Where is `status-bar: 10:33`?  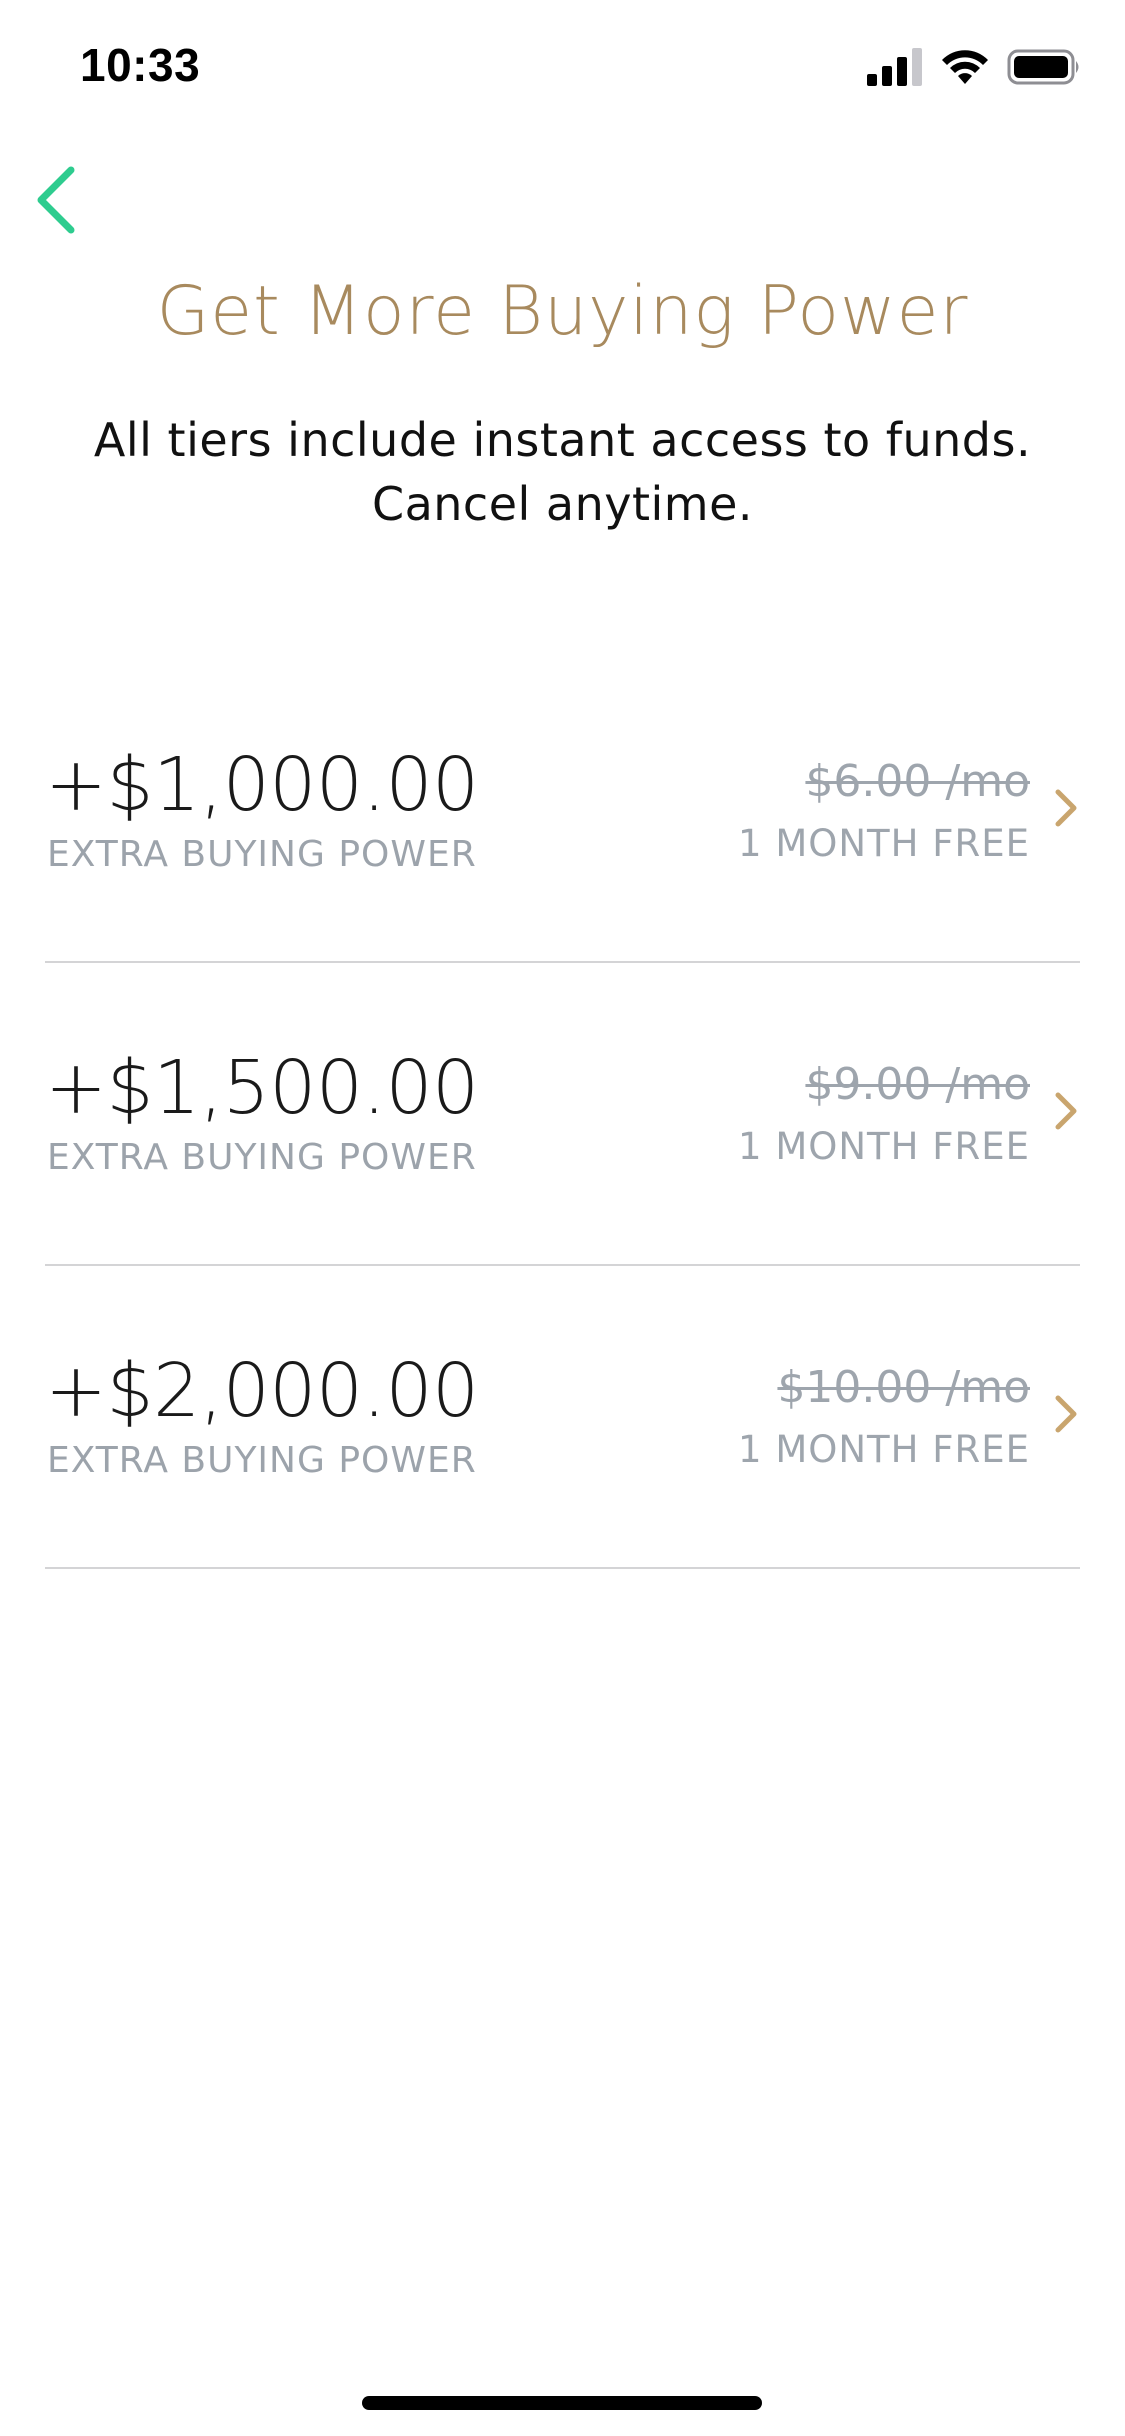 status-bar: 10:33 is located at coordinates (562, 67).